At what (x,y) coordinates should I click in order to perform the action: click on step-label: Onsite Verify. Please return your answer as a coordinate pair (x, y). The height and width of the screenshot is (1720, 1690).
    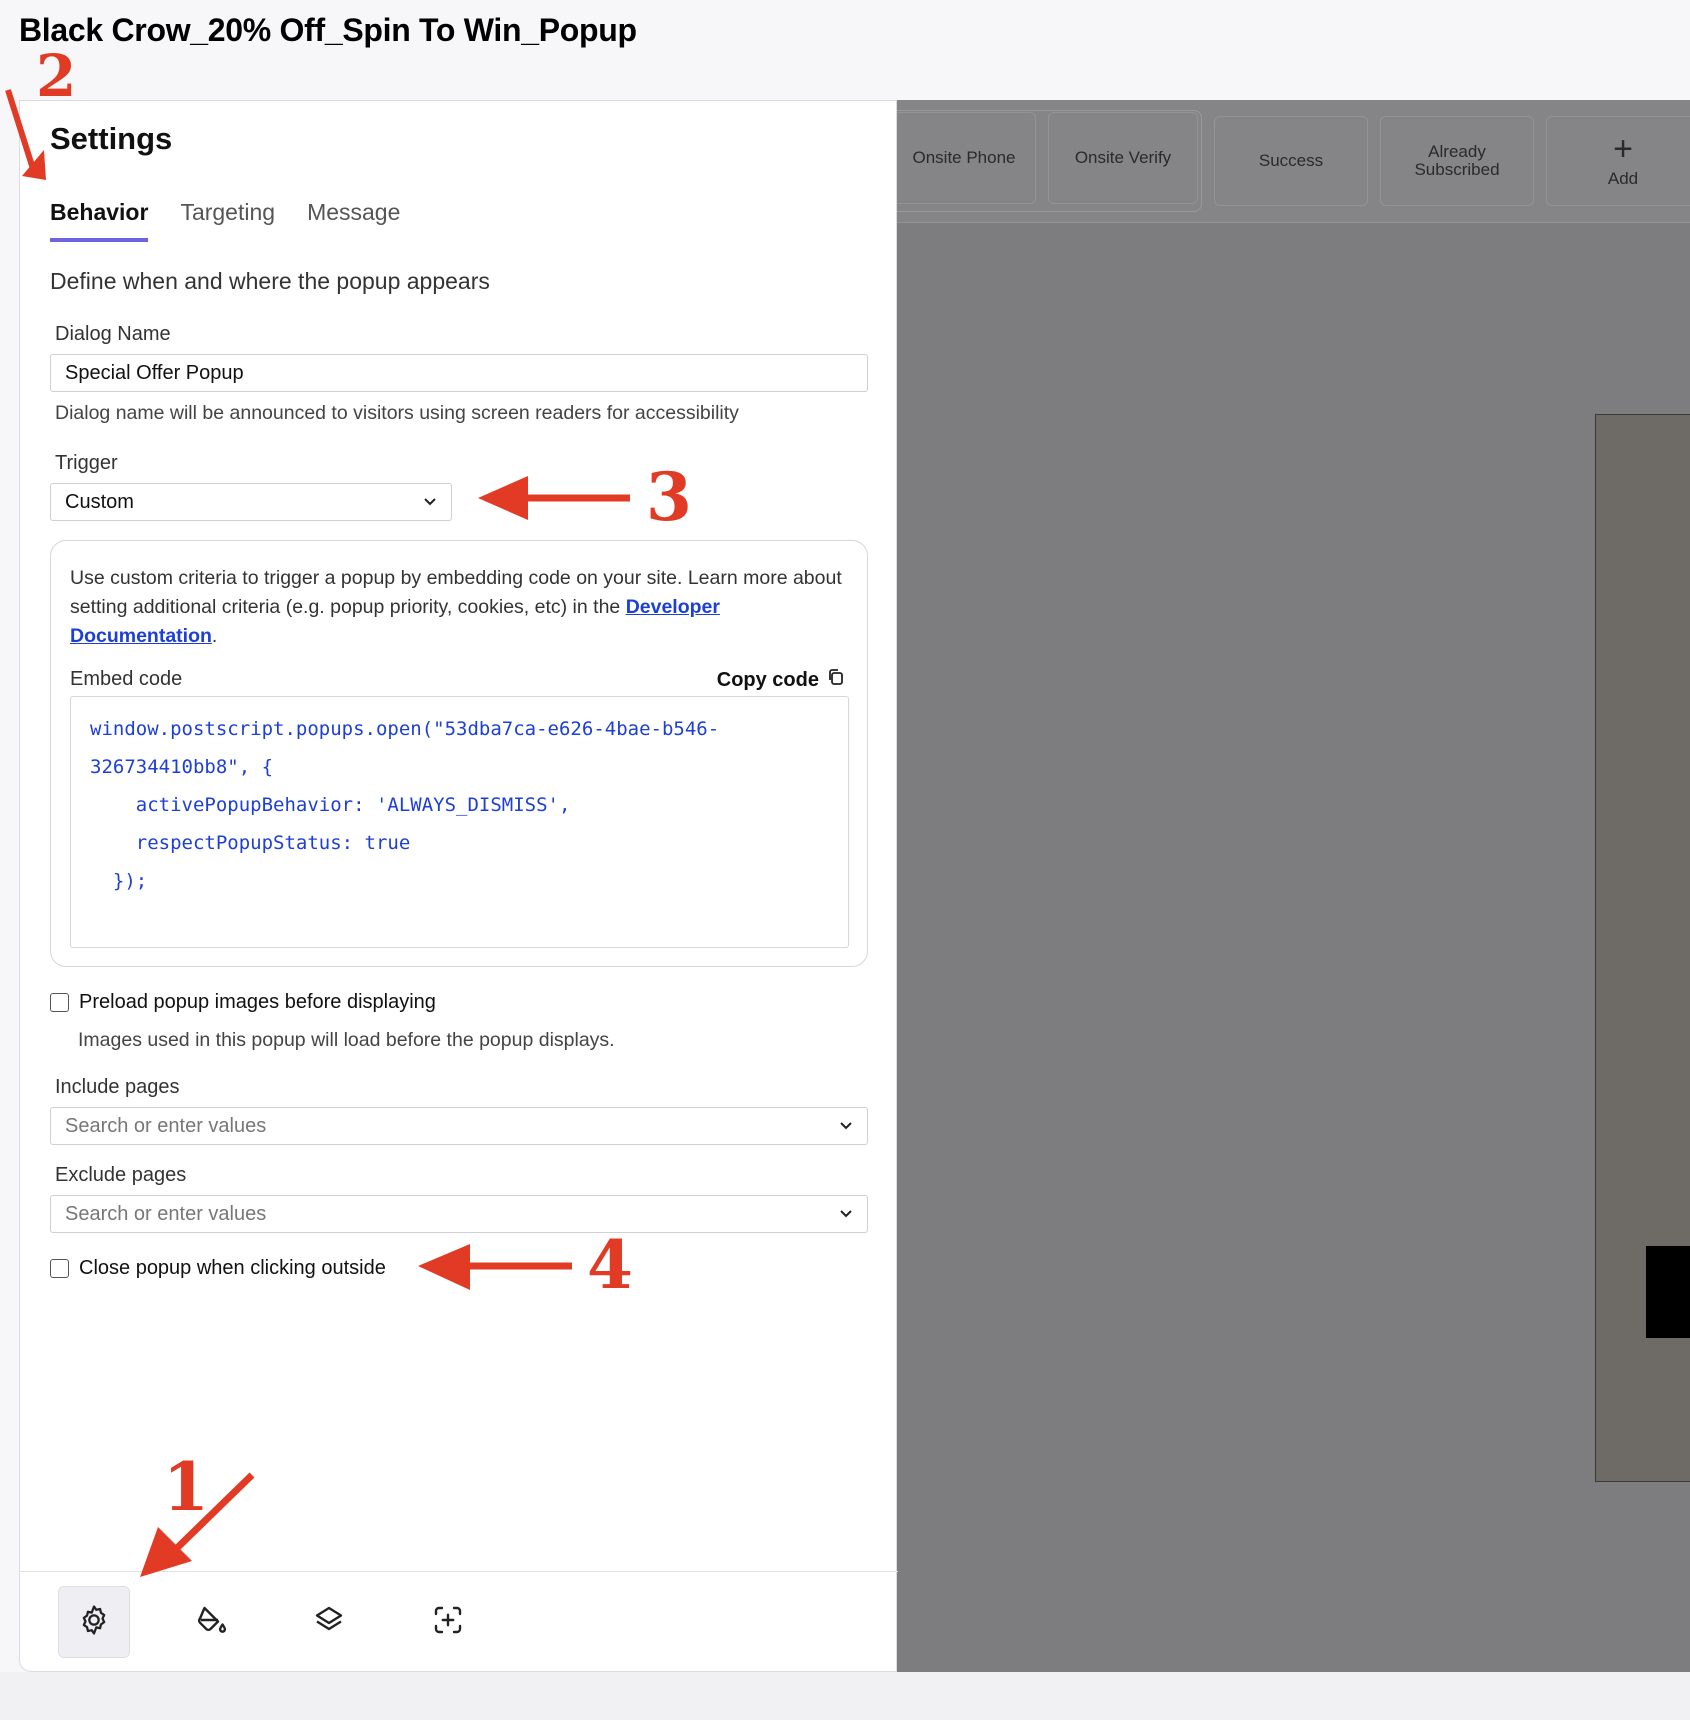
    Looking at the image, I should click on (1123, 157).